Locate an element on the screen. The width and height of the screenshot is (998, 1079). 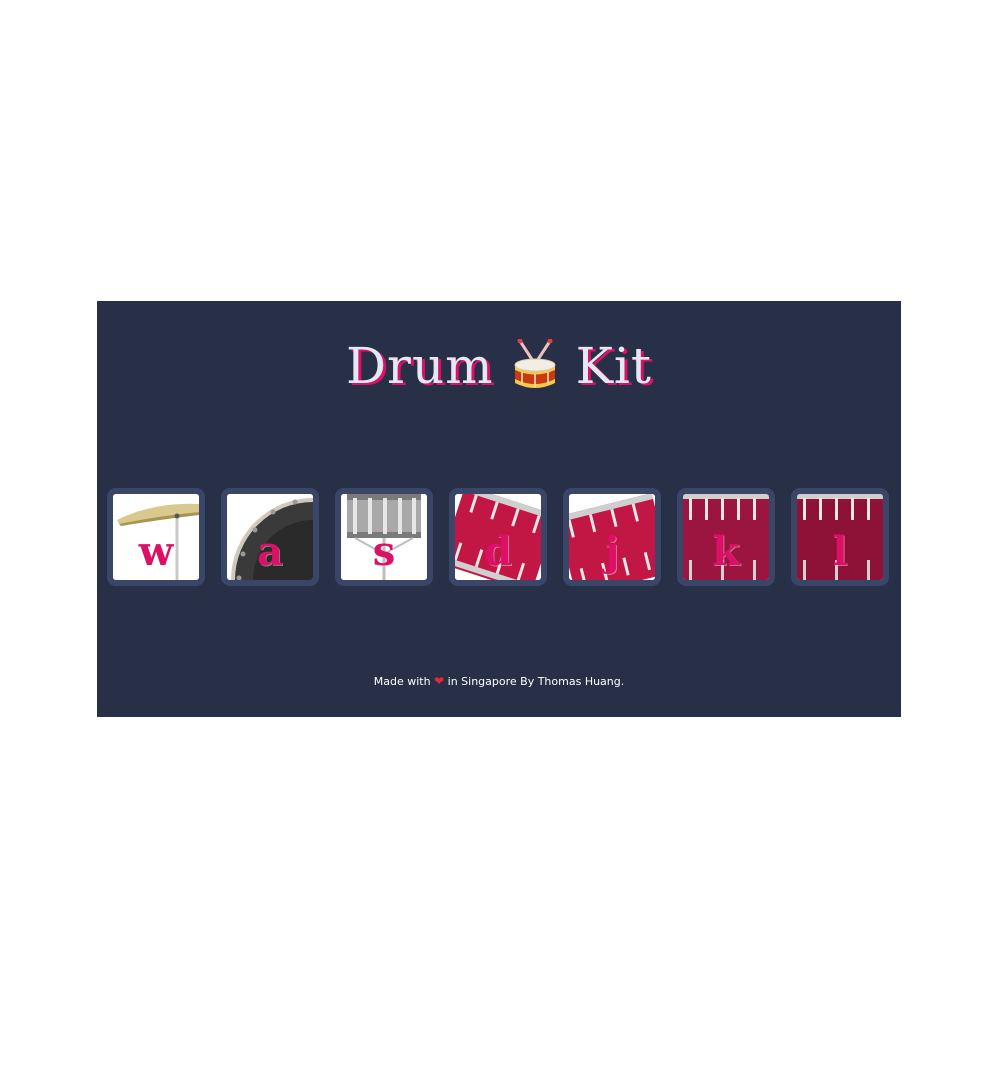
drum-key-k: k is located at coordinates (726, 537).